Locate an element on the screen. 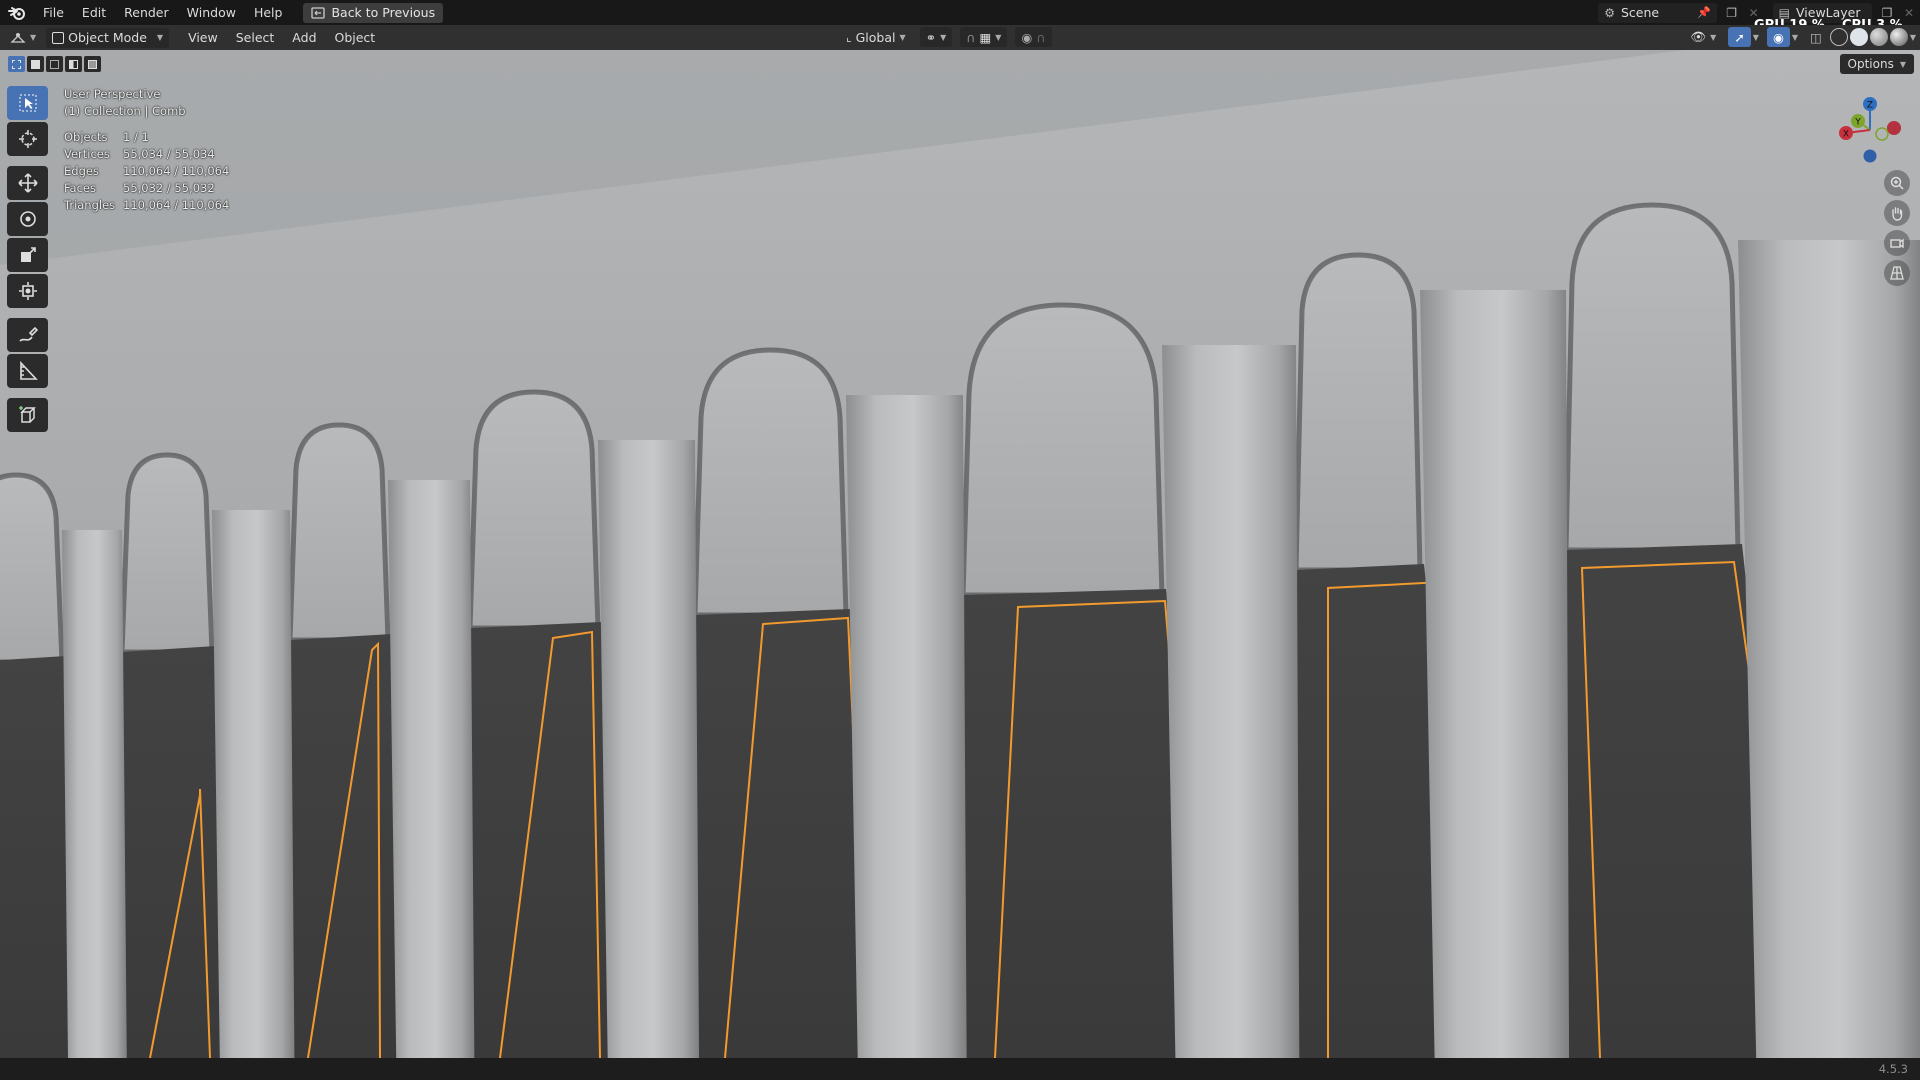 Image resolution: width=1920 pixels, height=1080 pixels. select-extend-icon is located at coordinates (35, 64).